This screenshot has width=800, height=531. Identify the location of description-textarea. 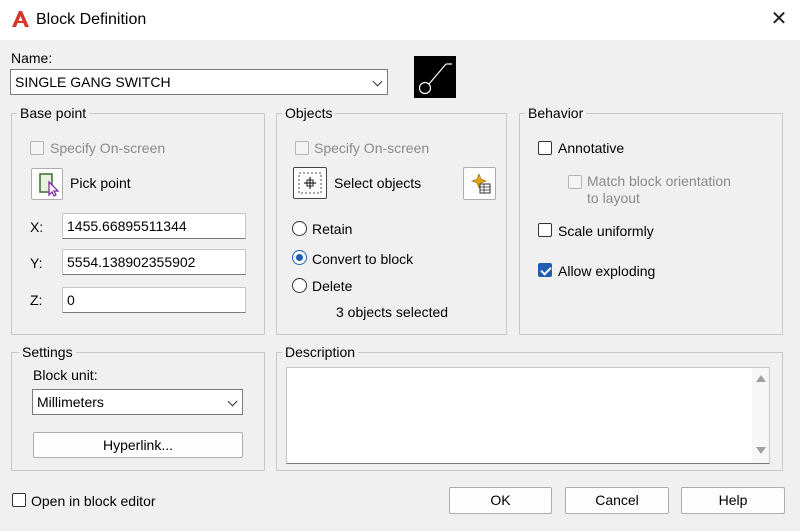
(528, 415).